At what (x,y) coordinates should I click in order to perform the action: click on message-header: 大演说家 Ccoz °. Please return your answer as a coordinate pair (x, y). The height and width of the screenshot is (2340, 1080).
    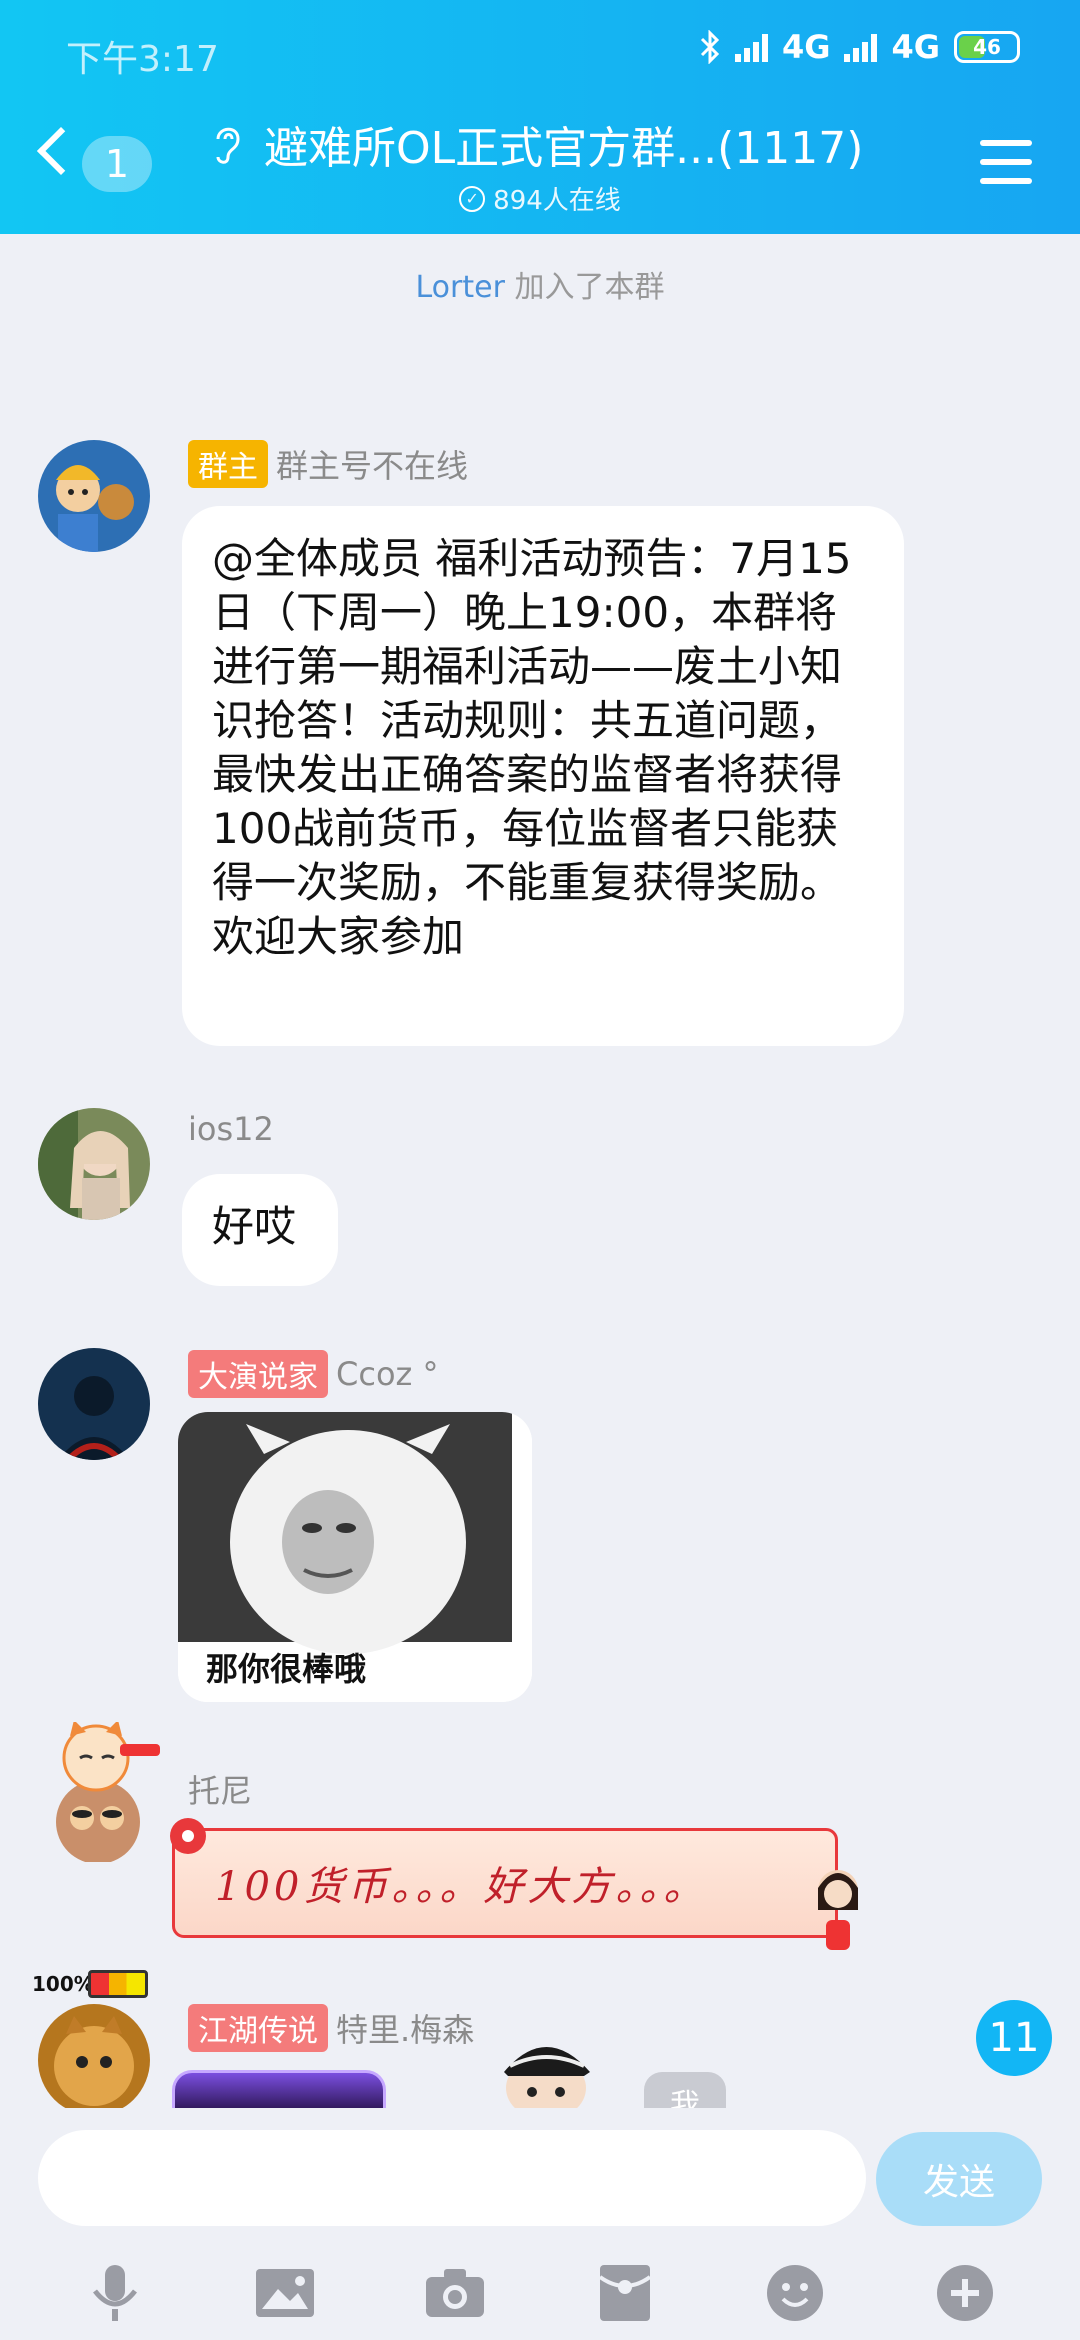
    Looking at the image, I should click on (313, 1374).